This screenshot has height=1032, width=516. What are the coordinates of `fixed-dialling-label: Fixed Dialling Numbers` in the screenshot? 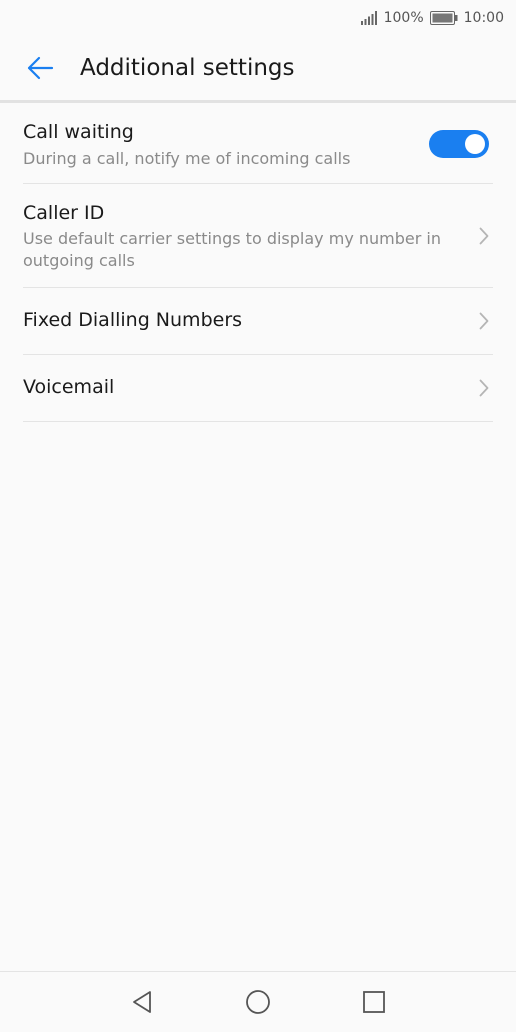 It's located at (133, 320).